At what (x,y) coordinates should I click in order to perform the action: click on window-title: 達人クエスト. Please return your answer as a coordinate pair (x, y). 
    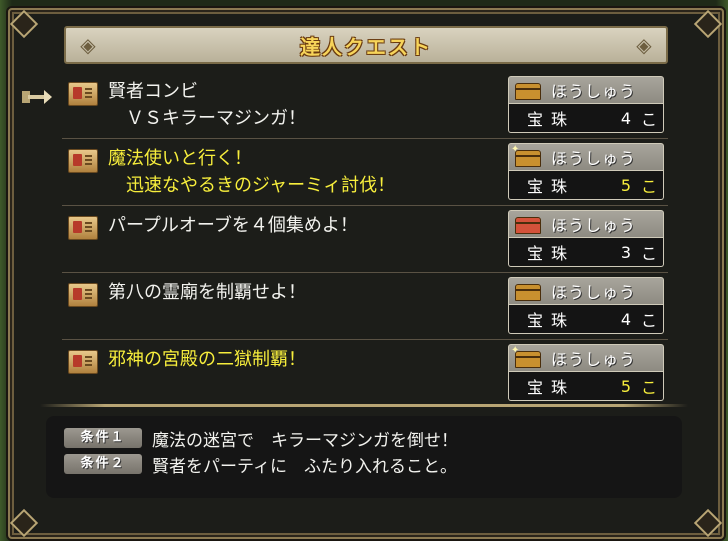
    Looking at the image, I should click on (366, 46).